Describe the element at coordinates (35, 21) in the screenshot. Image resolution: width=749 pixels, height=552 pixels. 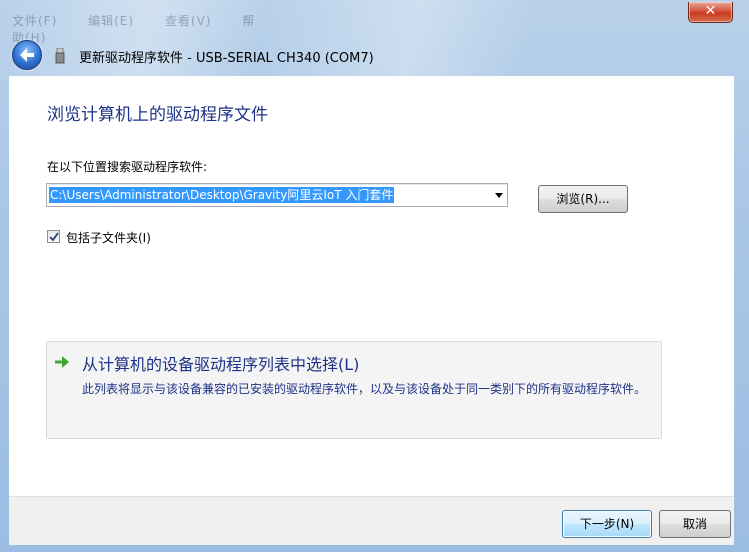
I see `background-menu-item: 文件(F)` at that location.